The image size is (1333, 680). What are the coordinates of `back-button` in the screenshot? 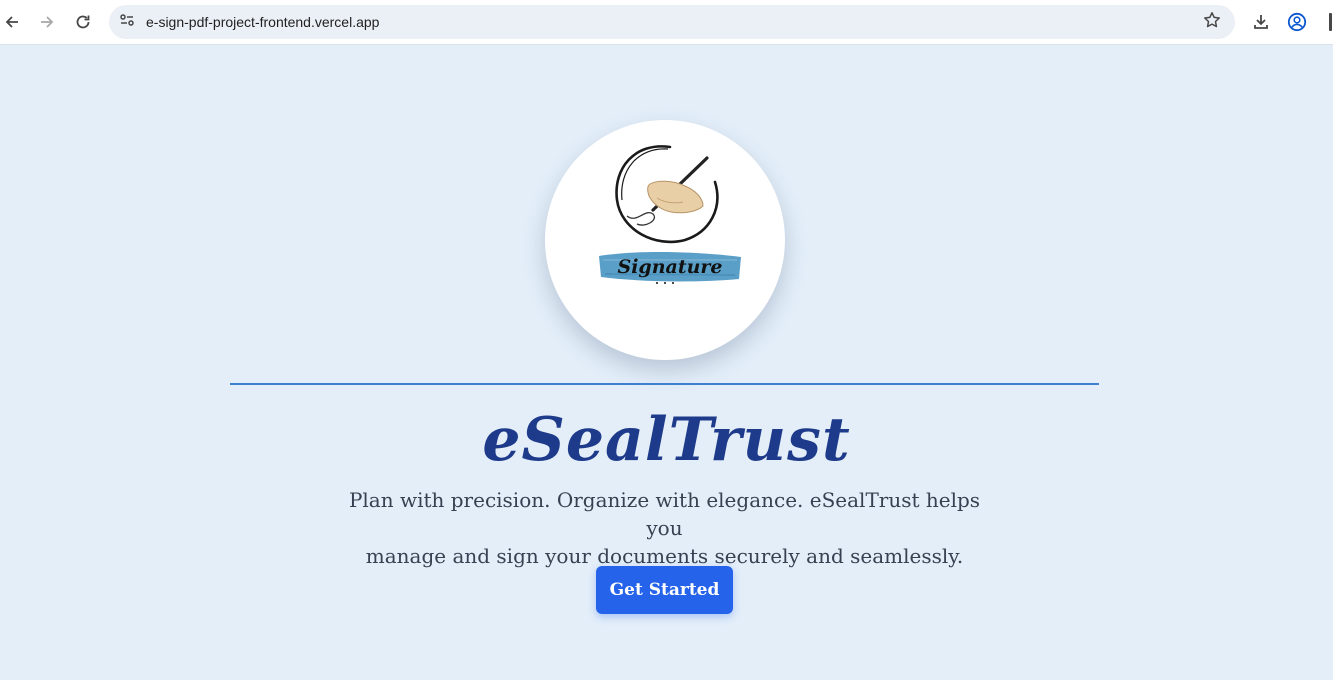 It's located at (14, 22).